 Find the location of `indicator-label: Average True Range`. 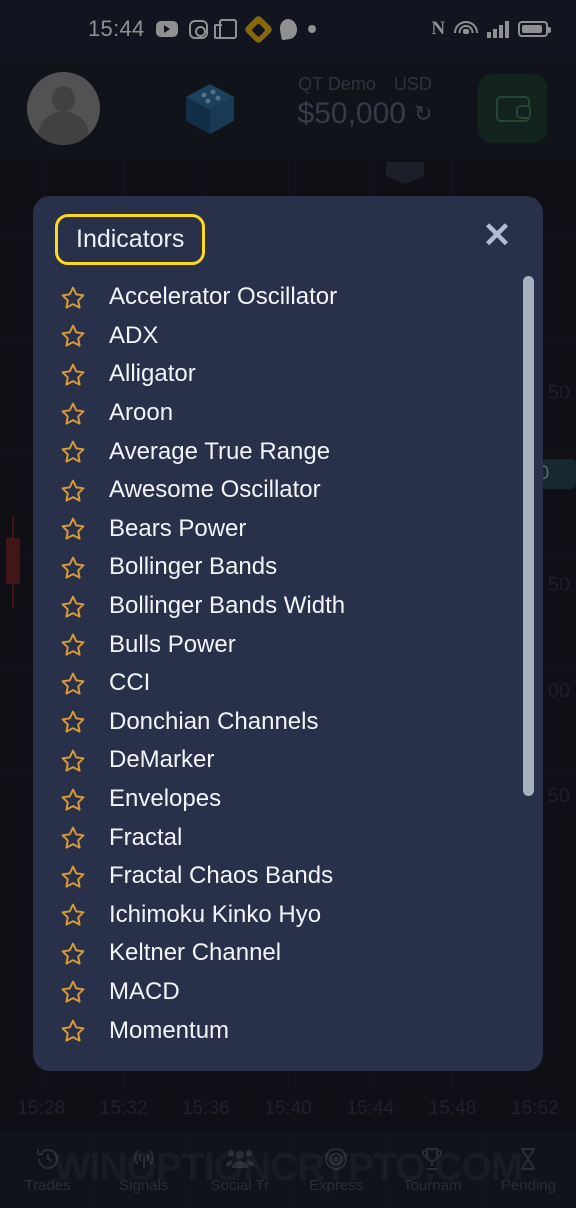

indicator-label: Average True Range is located at coordinates (220, 451).